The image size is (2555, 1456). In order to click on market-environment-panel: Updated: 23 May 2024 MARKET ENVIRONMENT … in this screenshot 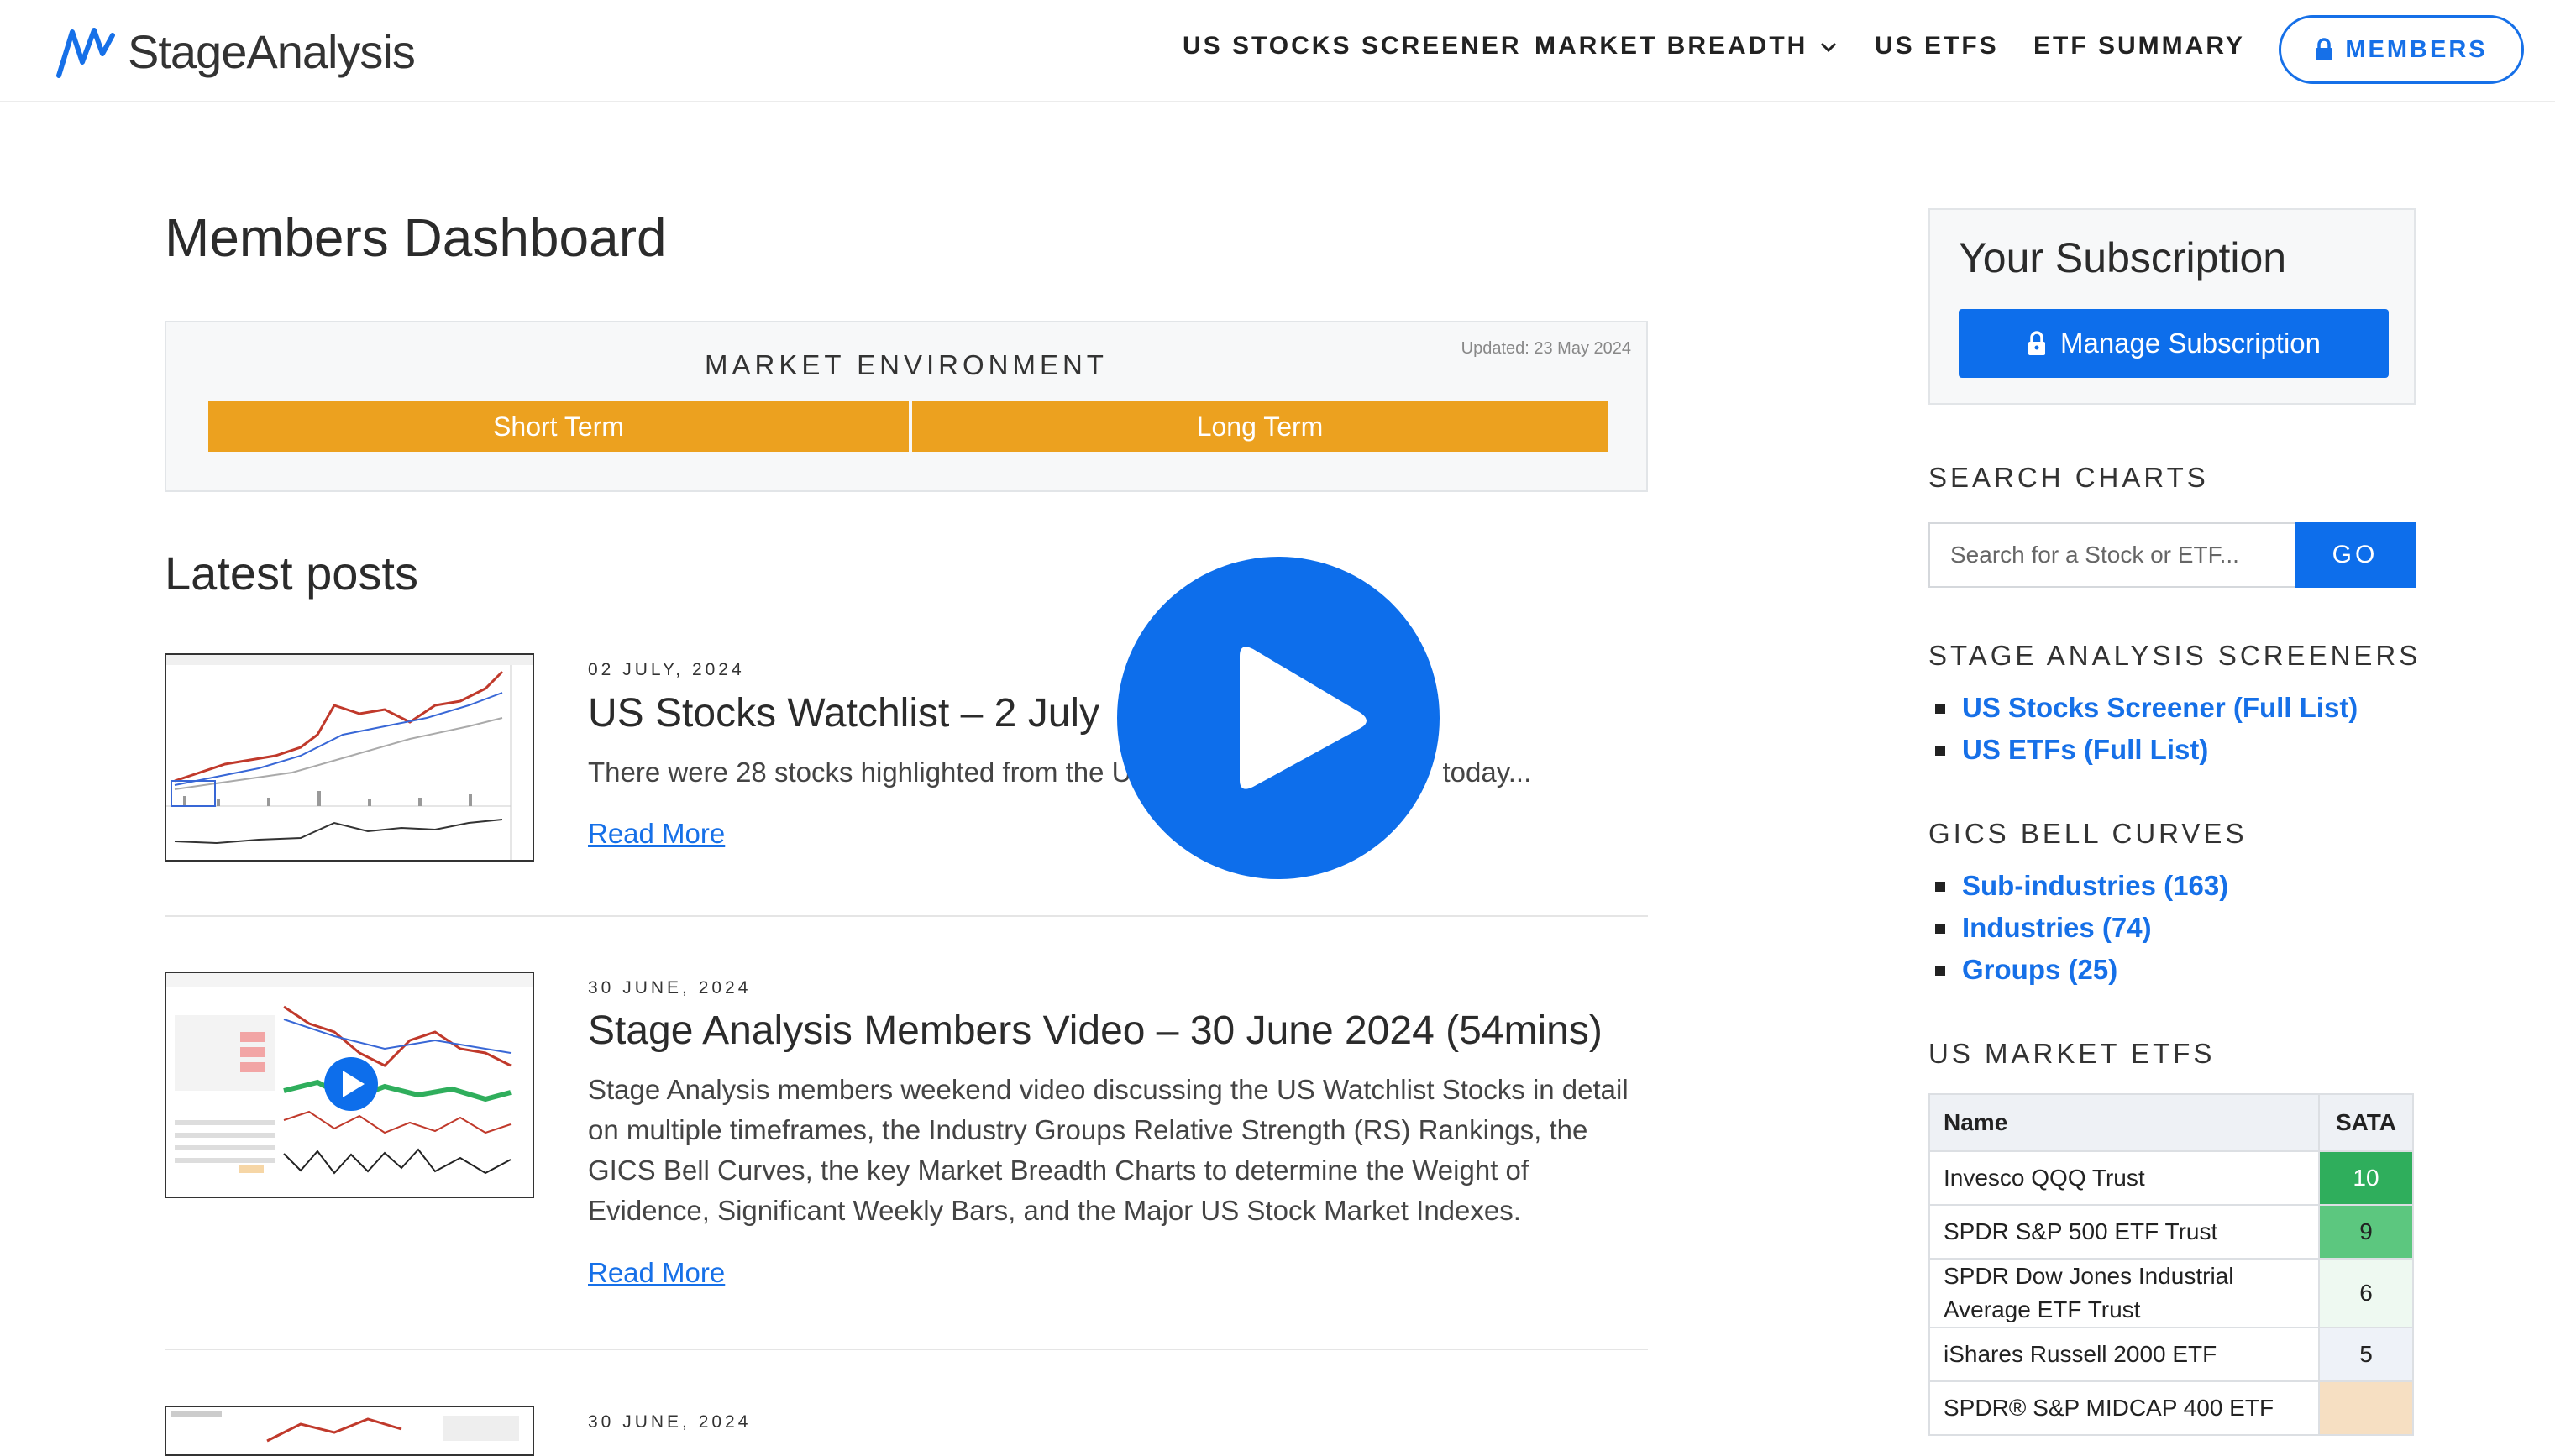, I will do `click(907, 406)`.